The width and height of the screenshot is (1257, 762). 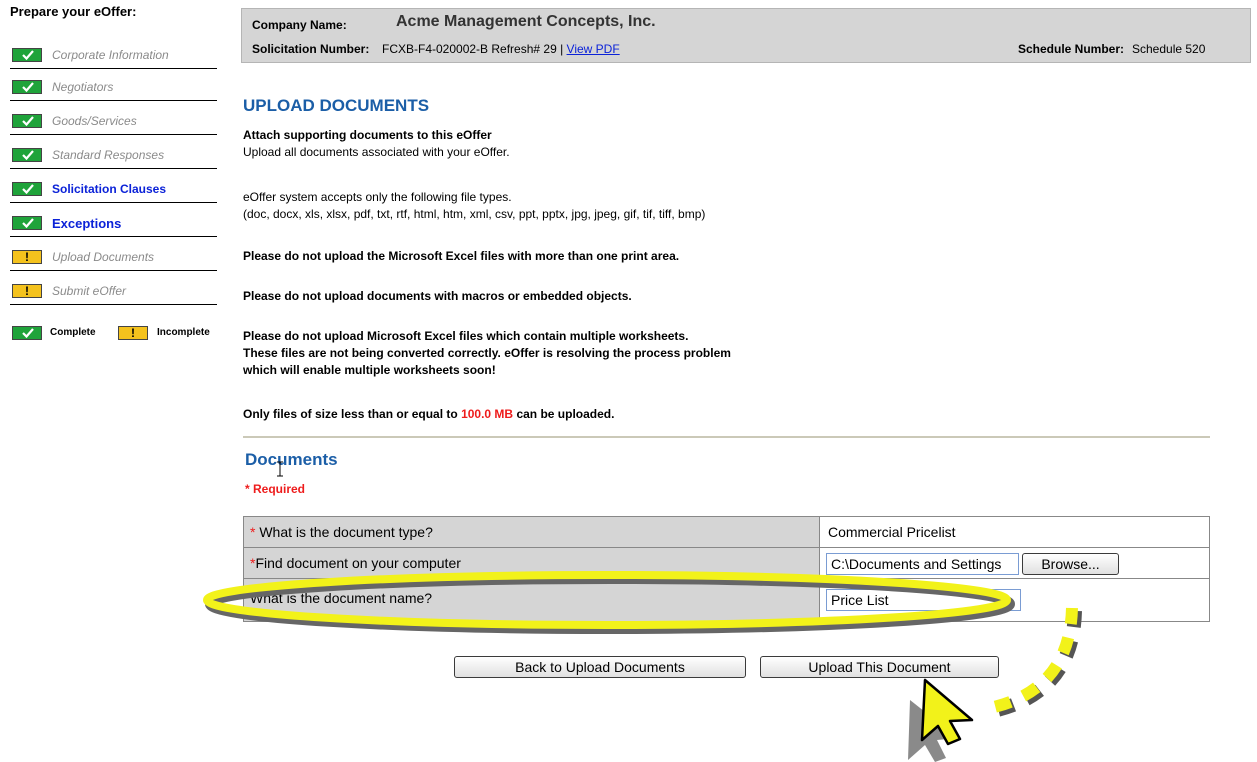 I want to click on dotted-arrow, so click(x=1035, y=662).